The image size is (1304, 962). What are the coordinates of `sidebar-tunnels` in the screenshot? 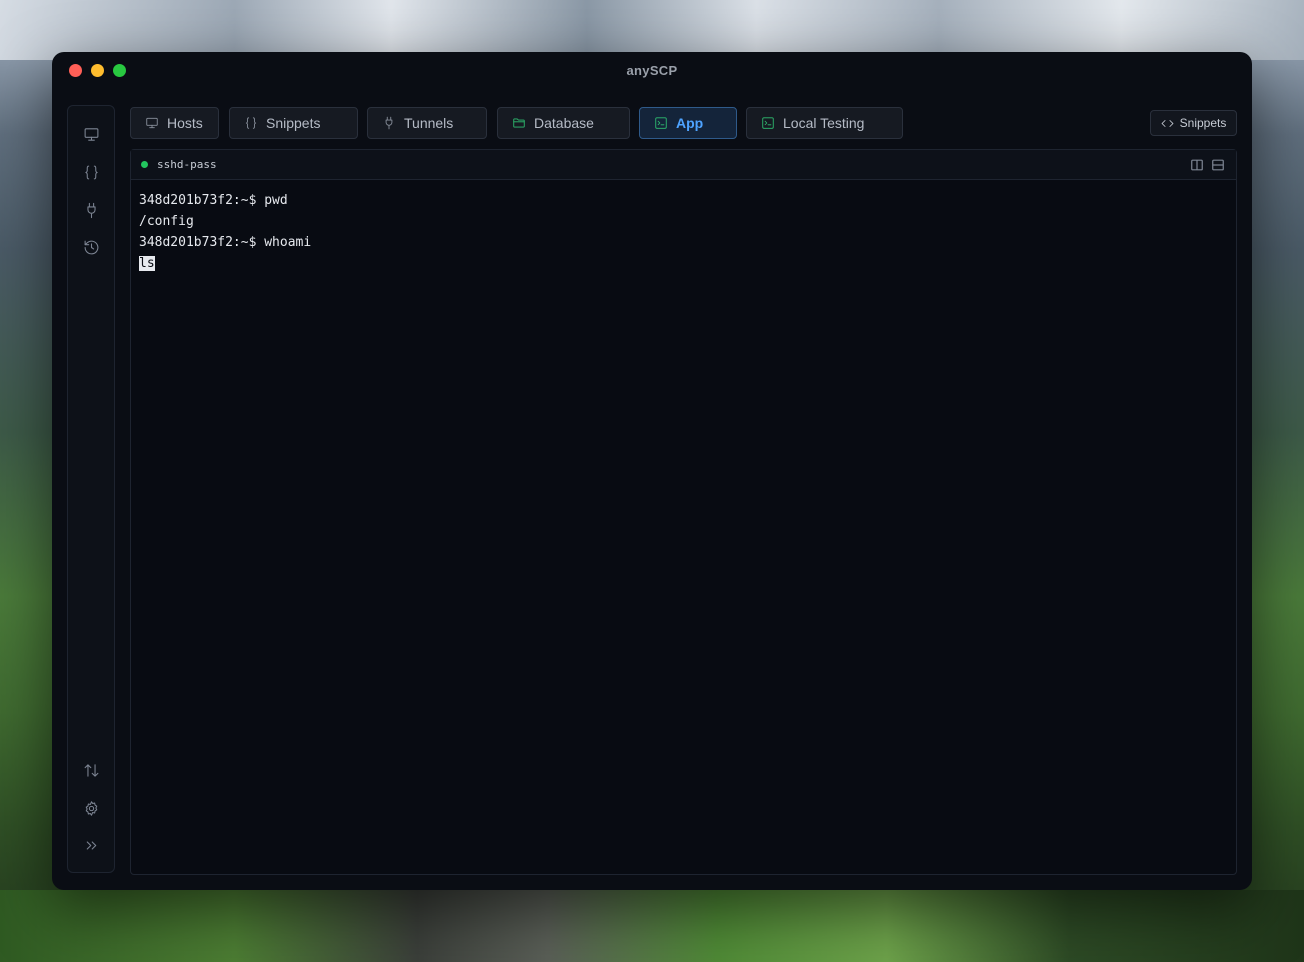 It's located at (91, 210).